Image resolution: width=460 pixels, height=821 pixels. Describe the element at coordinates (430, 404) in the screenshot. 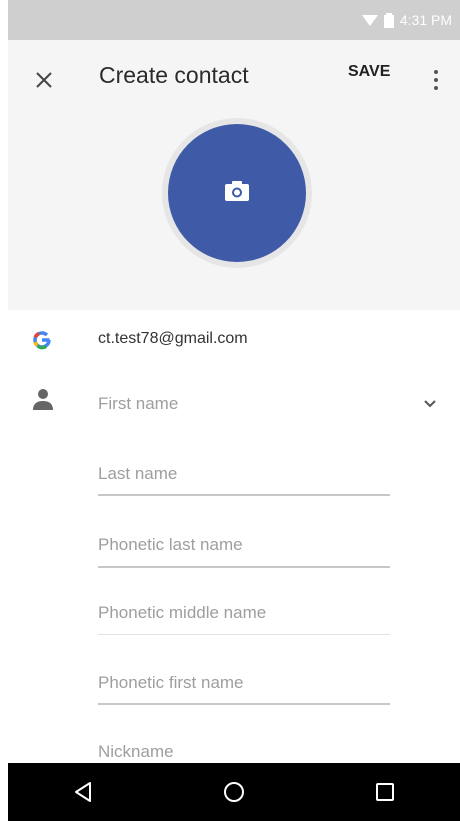

I see `chevron-down-icon` at that location.